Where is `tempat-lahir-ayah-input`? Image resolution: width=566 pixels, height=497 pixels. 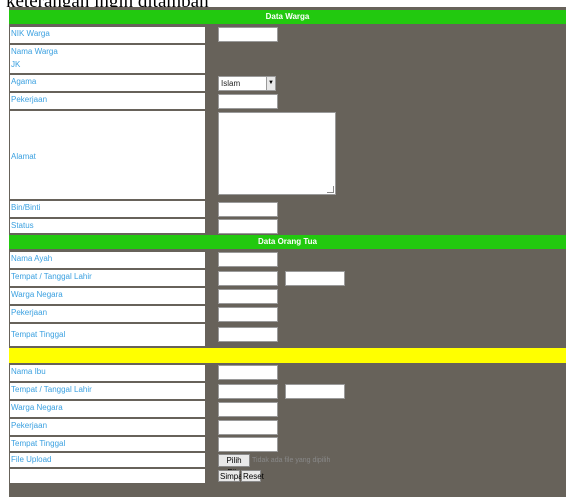
tempat-lahir-ayah-input is located at coordinates (248, 278).